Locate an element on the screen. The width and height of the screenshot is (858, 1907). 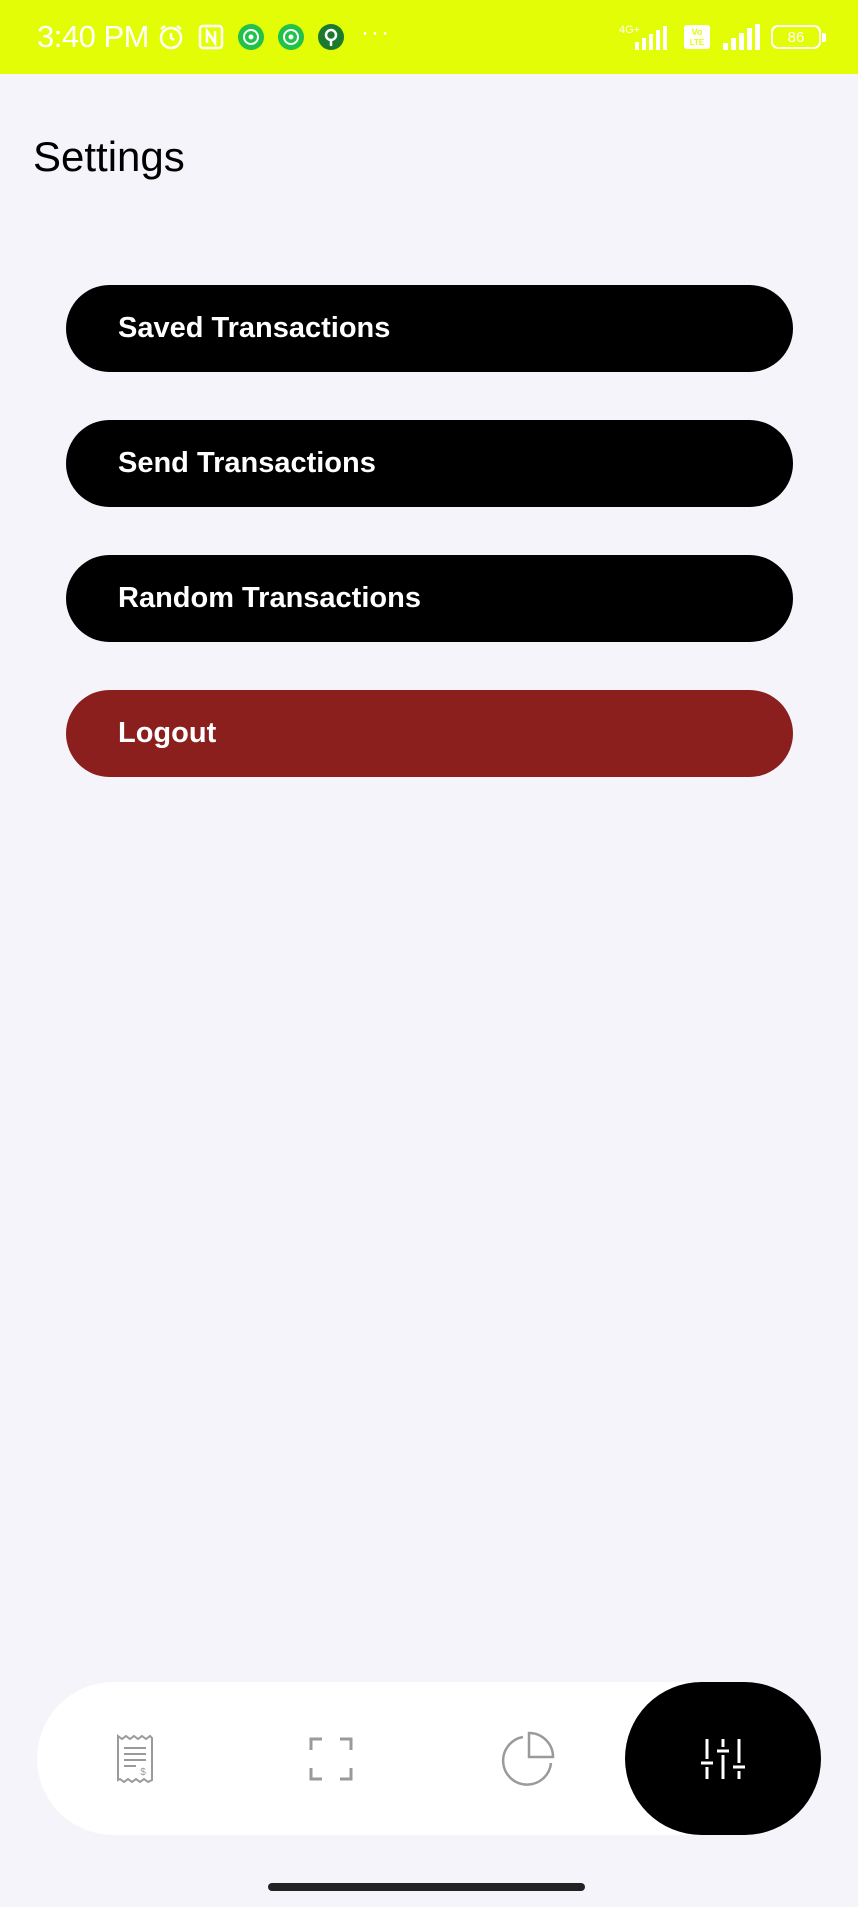
nav-receipts: $ is located at coordinates (135, 1758).